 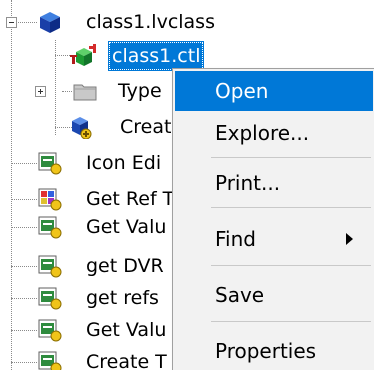 I want to click on tree-item-label: class1.ctl, so click(x=156, y=56).